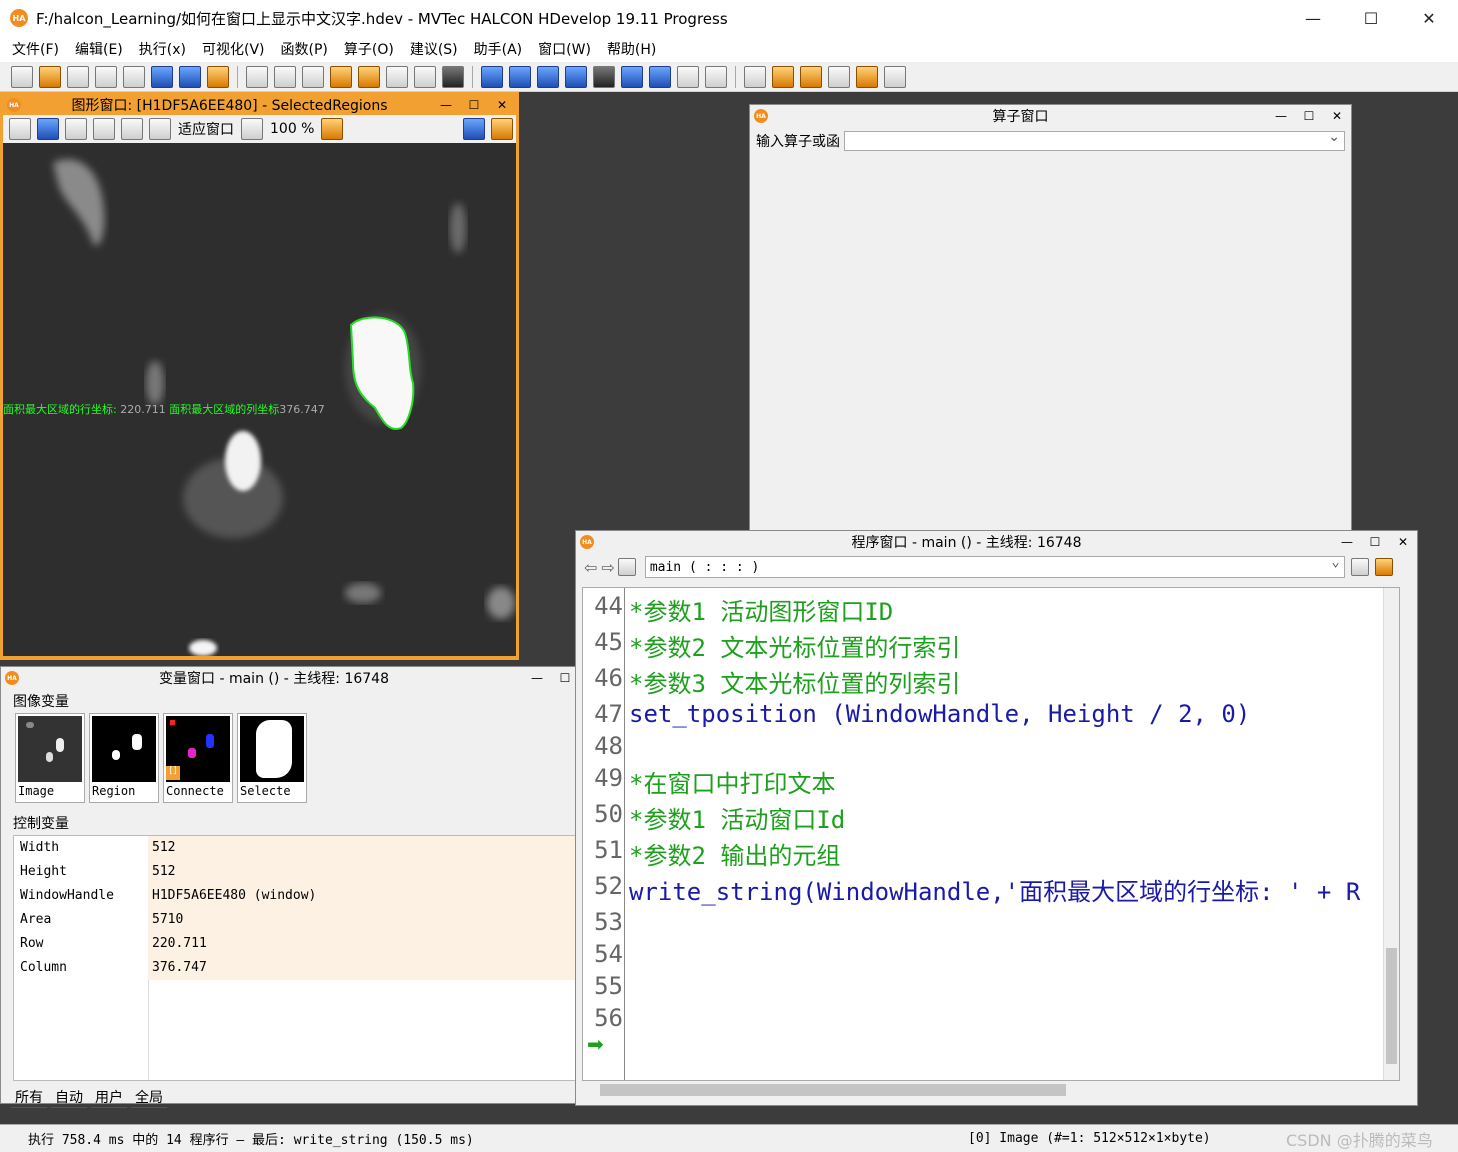 Image resolution: width=1458 pixels, height=1152 pixels. What do you see at coordinates (498, 49) in the screenshot?
I see `menu-assistants: 助手(A)` at bounding box center [498, 49].